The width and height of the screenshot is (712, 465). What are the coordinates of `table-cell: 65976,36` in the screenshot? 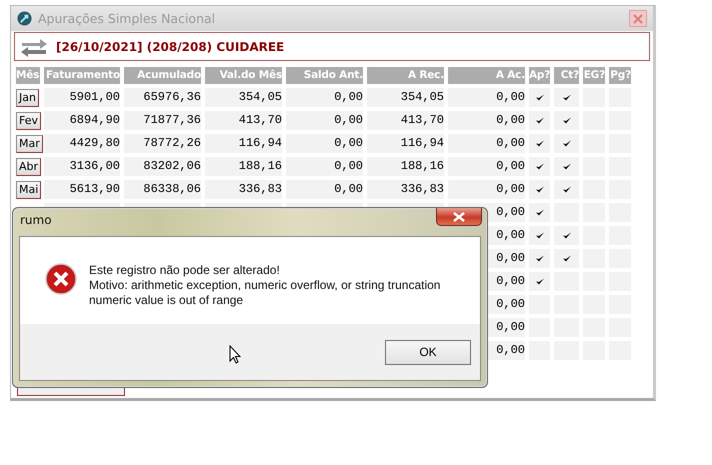 It's located at (162, 97).